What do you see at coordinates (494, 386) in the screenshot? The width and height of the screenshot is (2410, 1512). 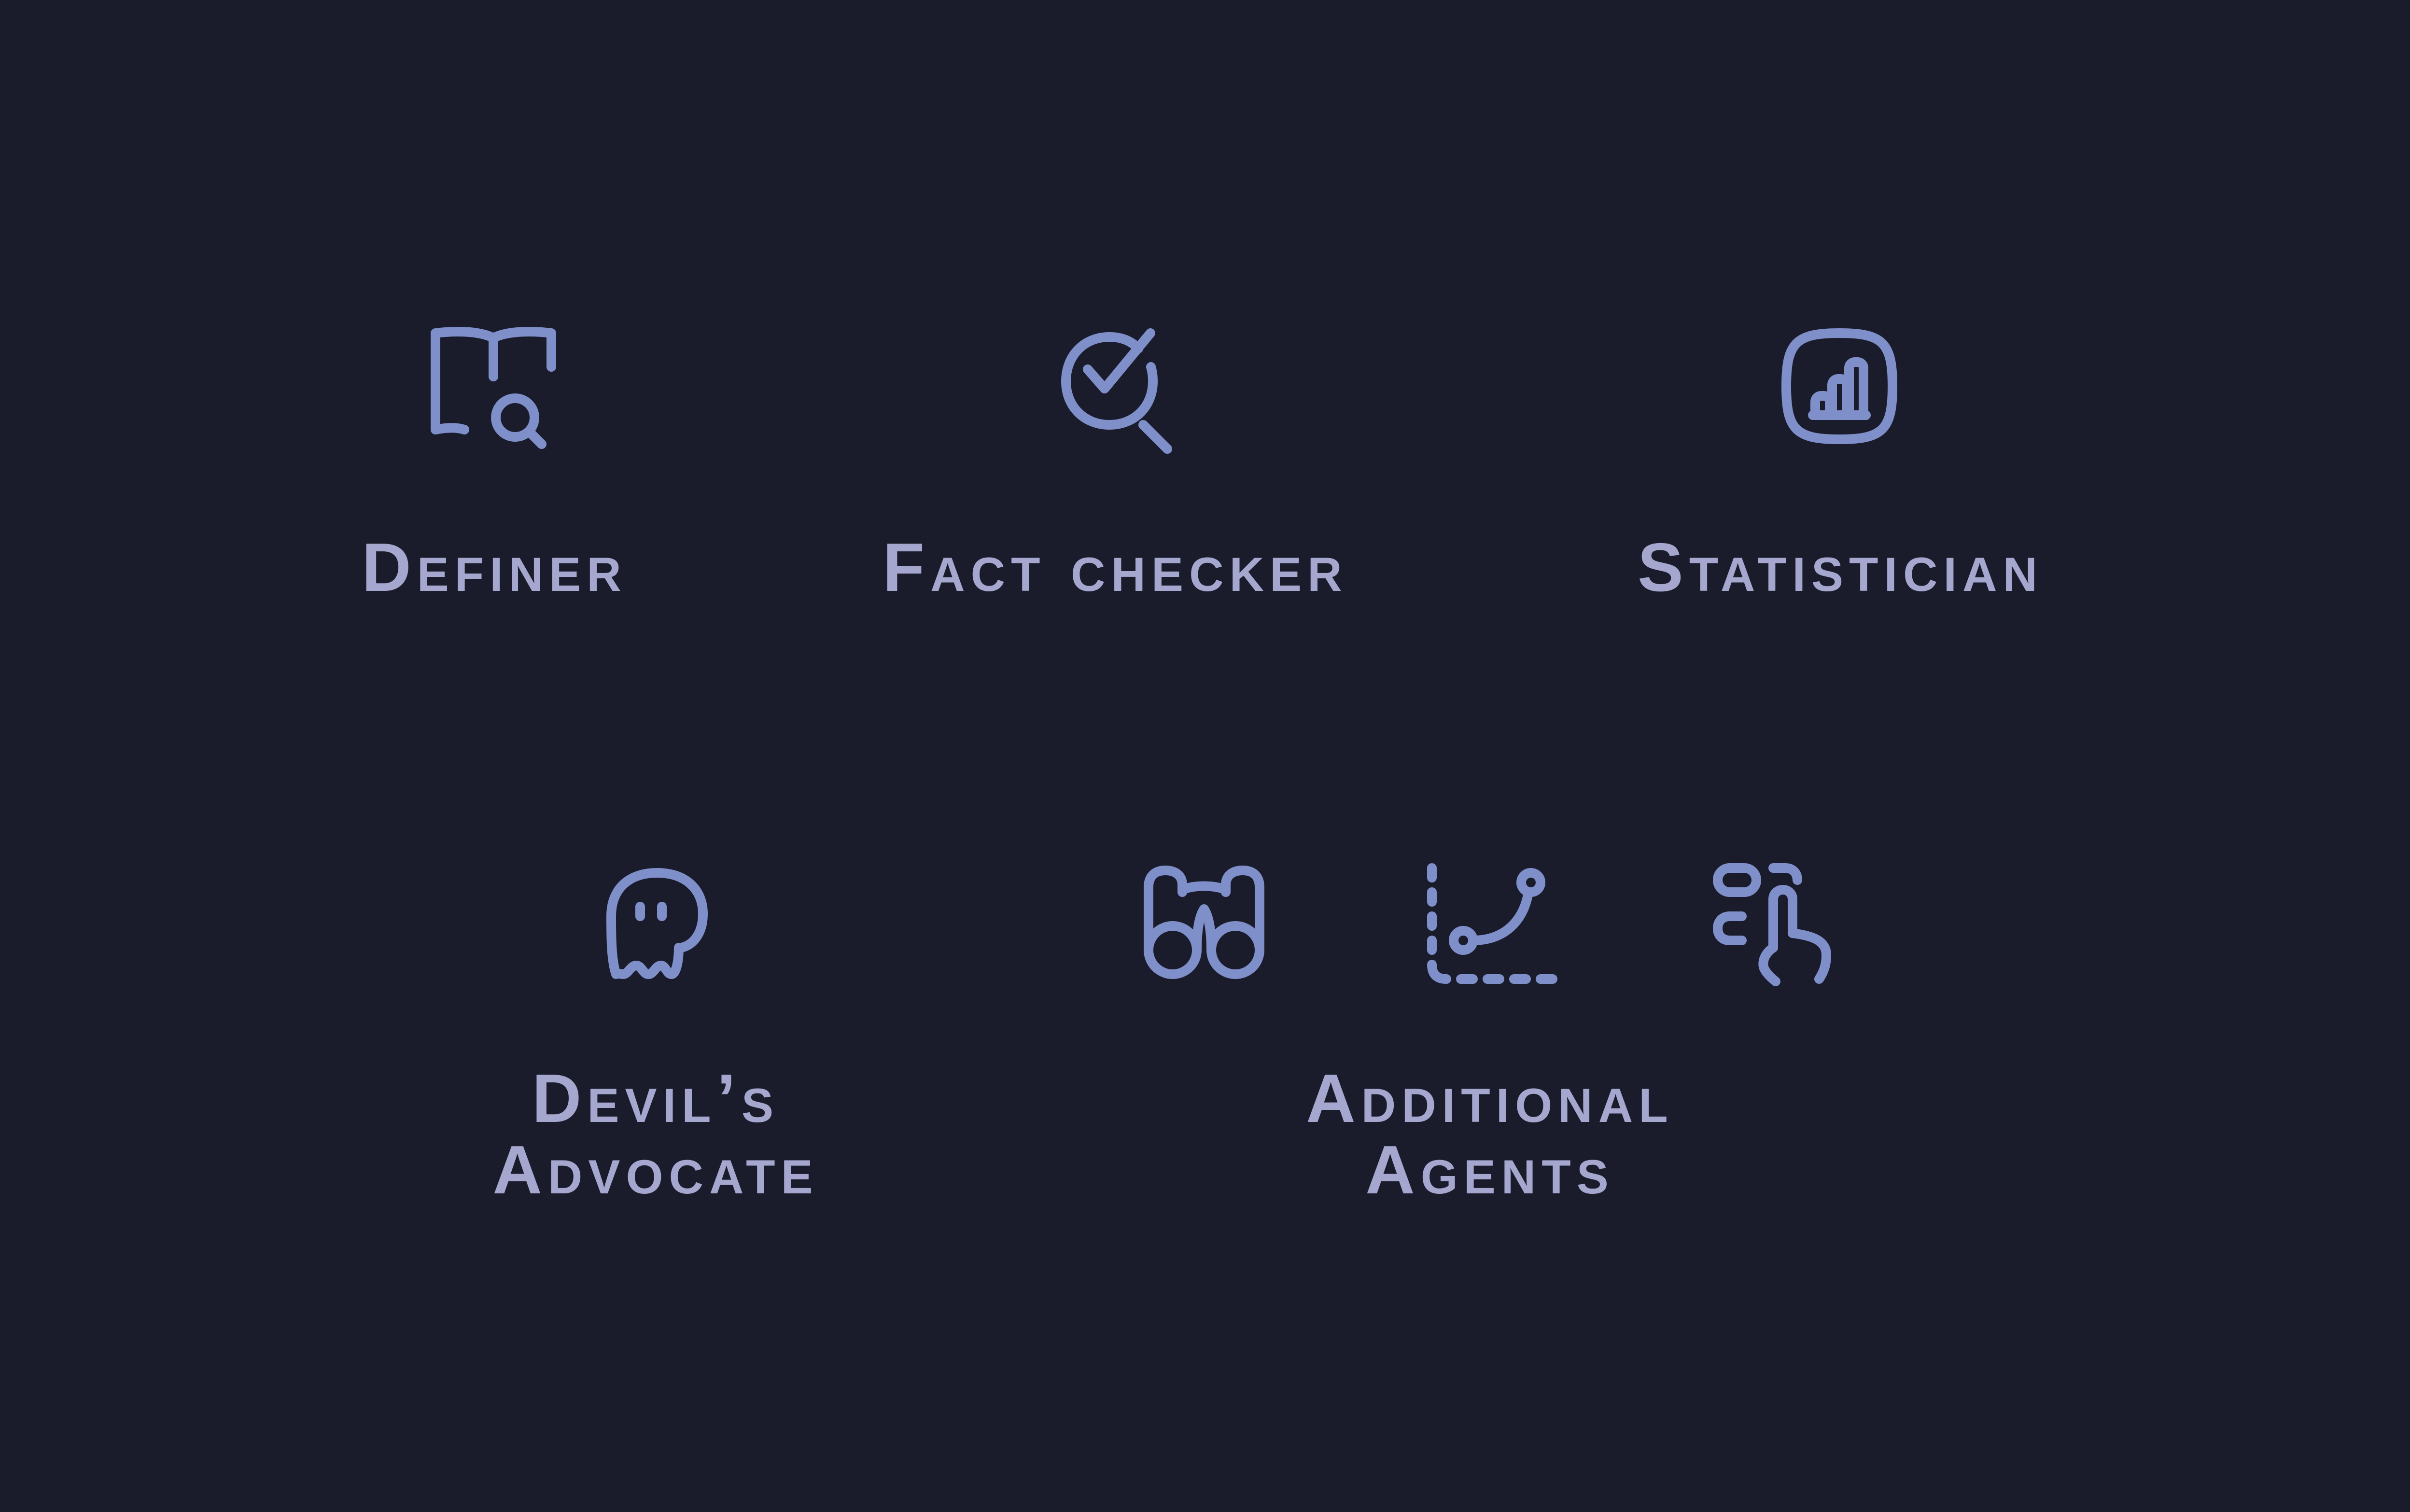 I see `book-search-icon` at bounding box center [494, 386].